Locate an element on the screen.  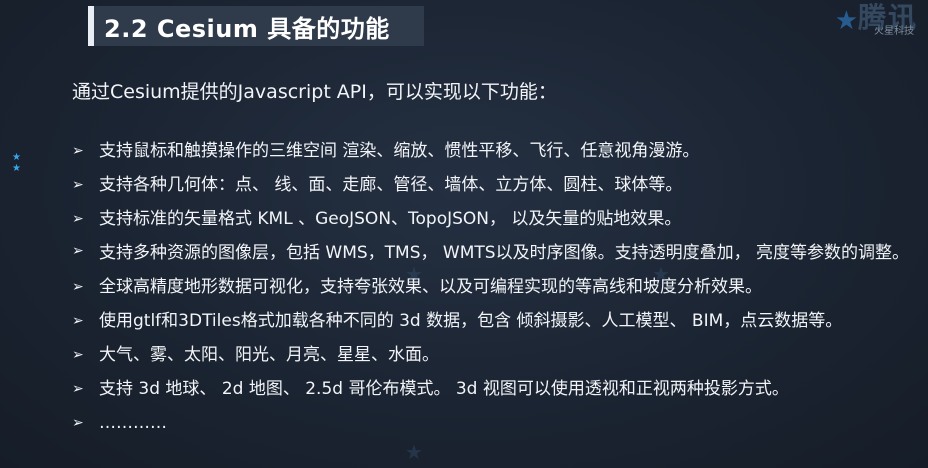
slide-title-bar: 2.2 Cesium 具备的功能 is located at coordinates (256, 26).